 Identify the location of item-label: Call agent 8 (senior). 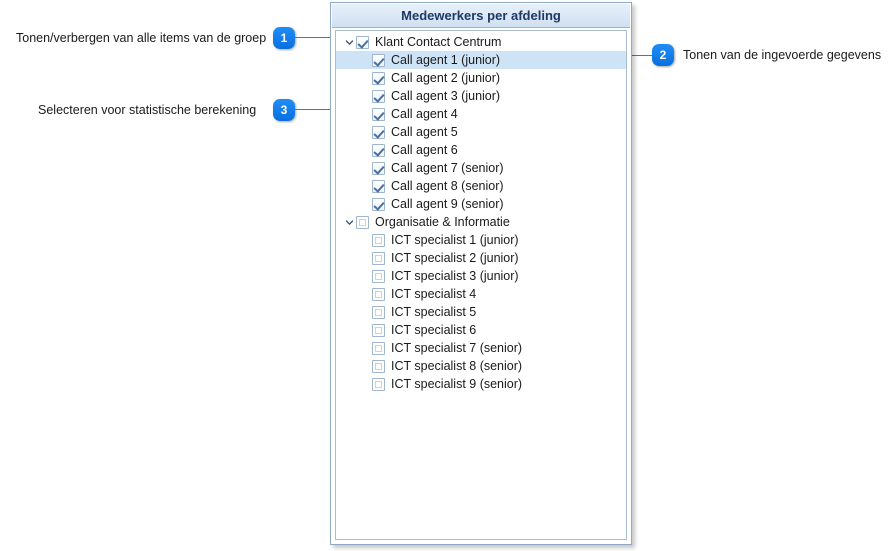
(447, 186).